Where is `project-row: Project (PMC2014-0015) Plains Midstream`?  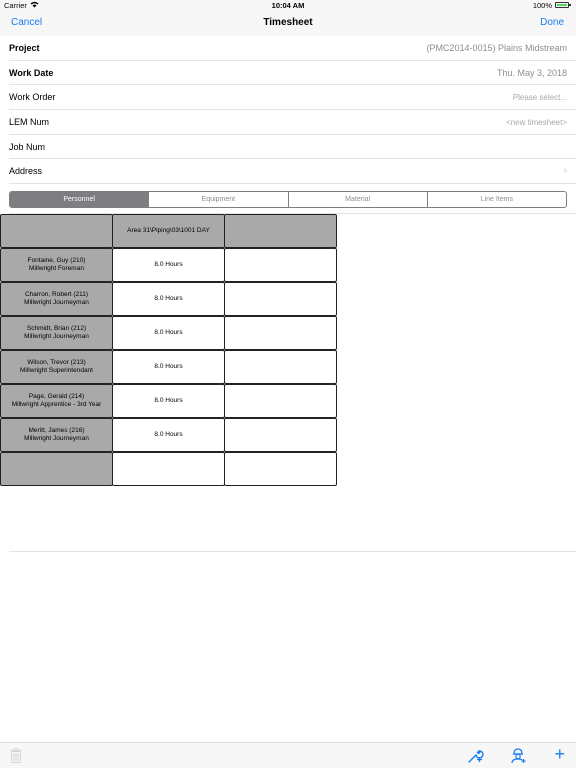 project-row: Project (PMC2014-0015) Plains Midstream is located at coordinates (292, 48).